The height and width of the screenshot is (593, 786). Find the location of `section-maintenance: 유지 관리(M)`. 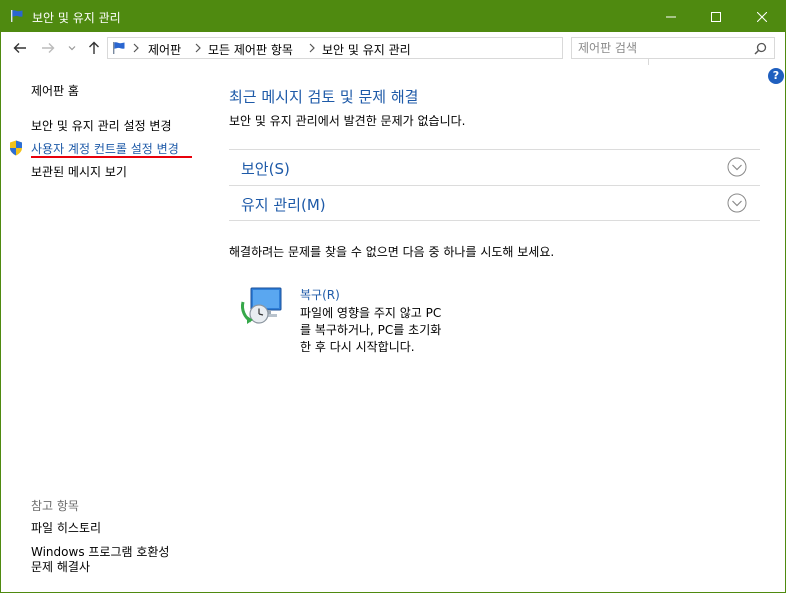

section-maintenance: 유지 관리(M) is located at coordinates (494, 203).